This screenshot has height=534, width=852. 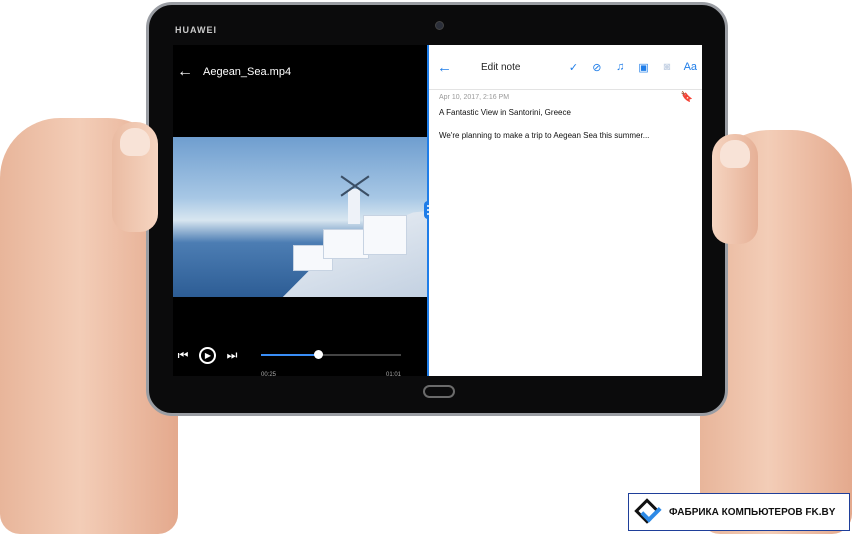 I want to click on seek-bar-handle, so click(x=319, y=354).